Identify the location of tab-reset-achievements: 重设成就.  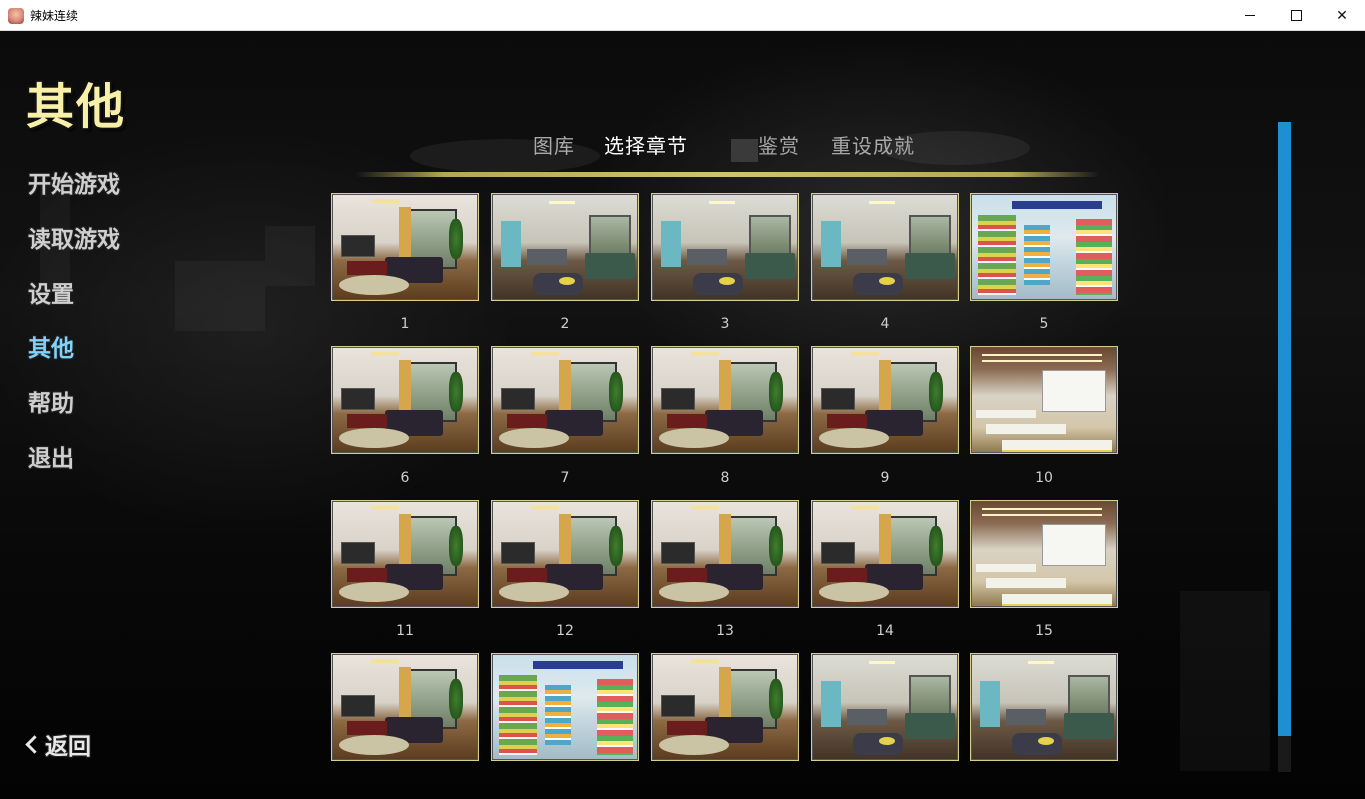
(873, 144).